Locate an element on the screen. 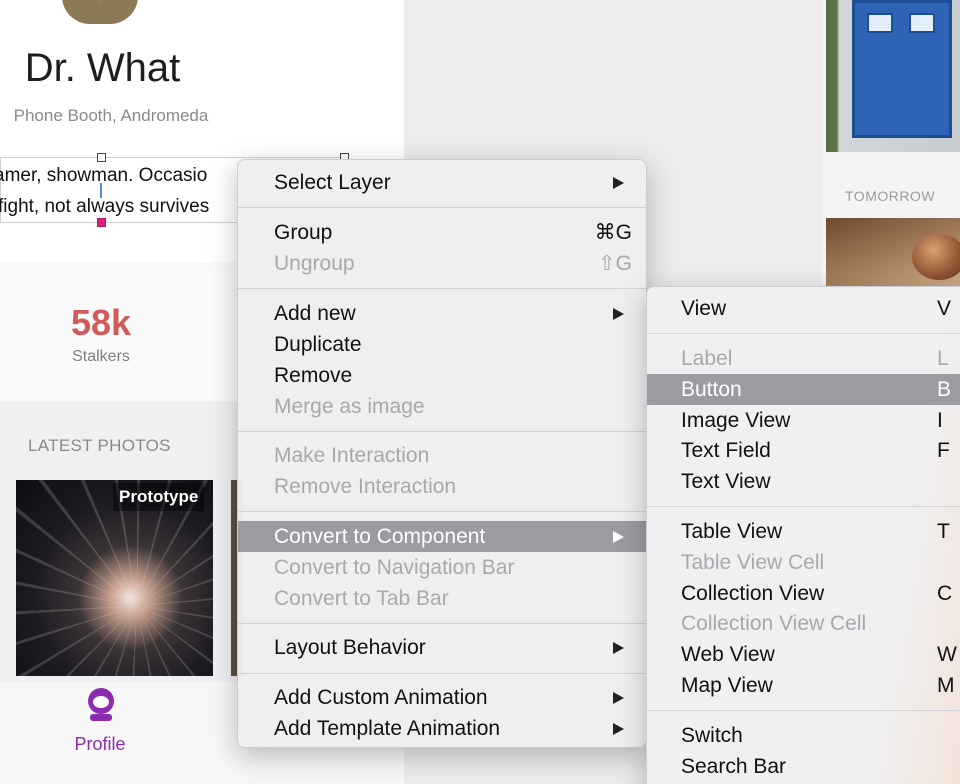  menu-item-label: View is located at coordinates (704, 308).